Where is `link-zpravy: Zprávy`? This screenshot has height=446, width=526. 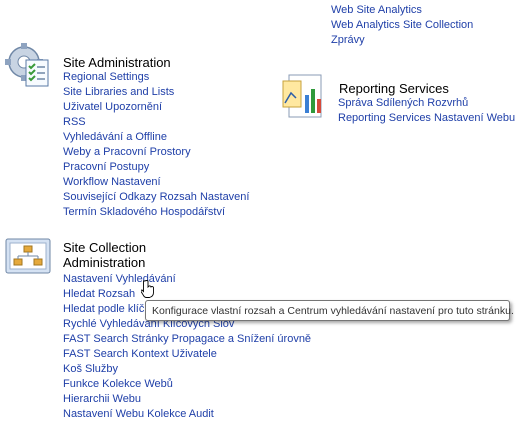
link-zpravy: Zprávy is located at coordinates (348, 40).